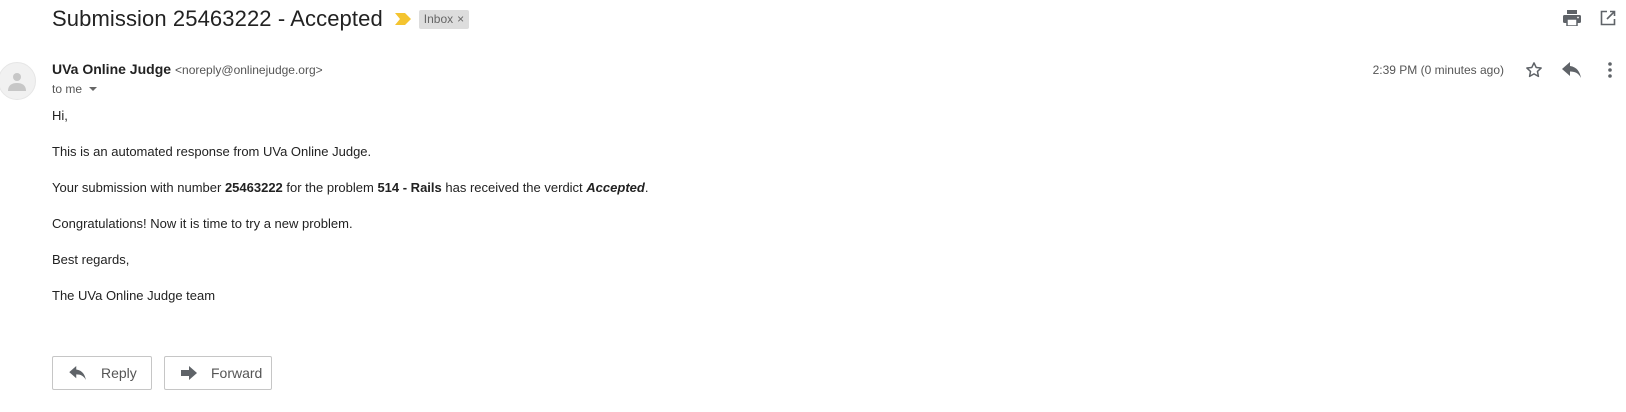 This screenshot has height=412, width=1626. What do you see at coordinates (119, 373) in the screenshot?
I see `reply-button-label: Reply` at bounding box center [119, 373].